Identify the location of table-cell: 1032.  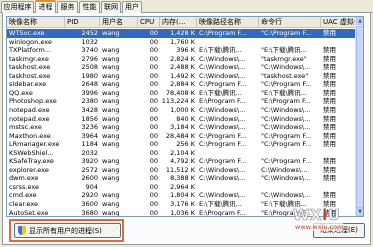
(89, 41).